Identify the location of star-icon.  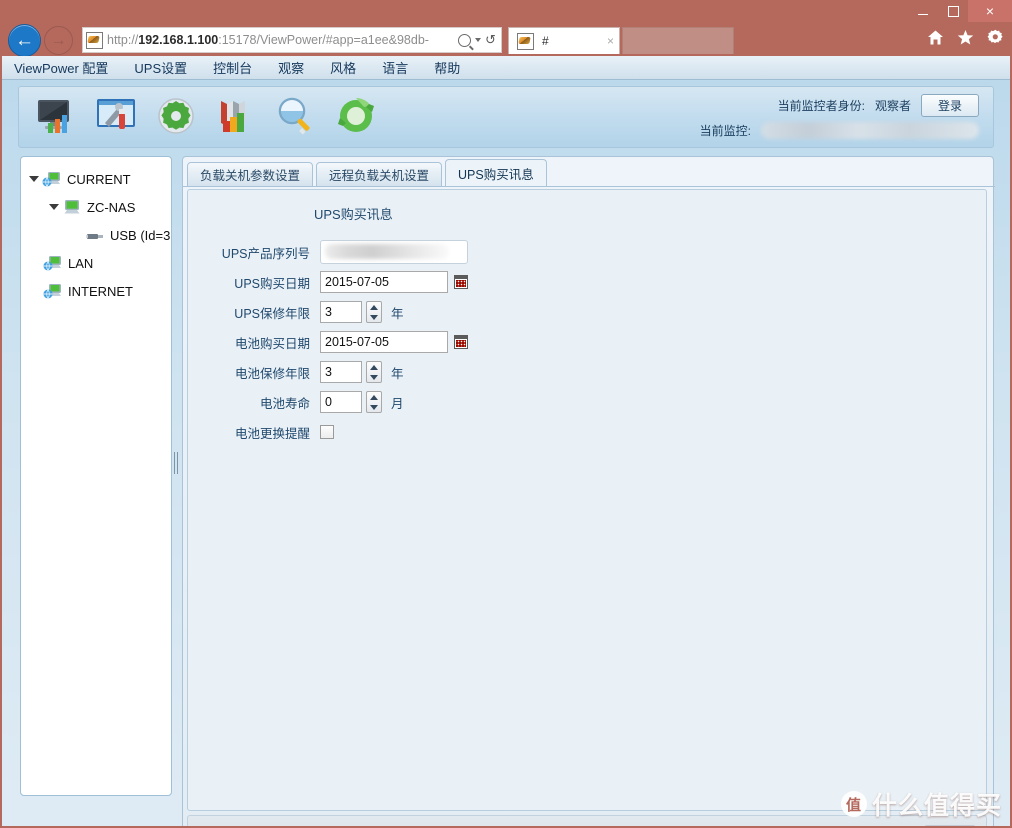
(965, 37).